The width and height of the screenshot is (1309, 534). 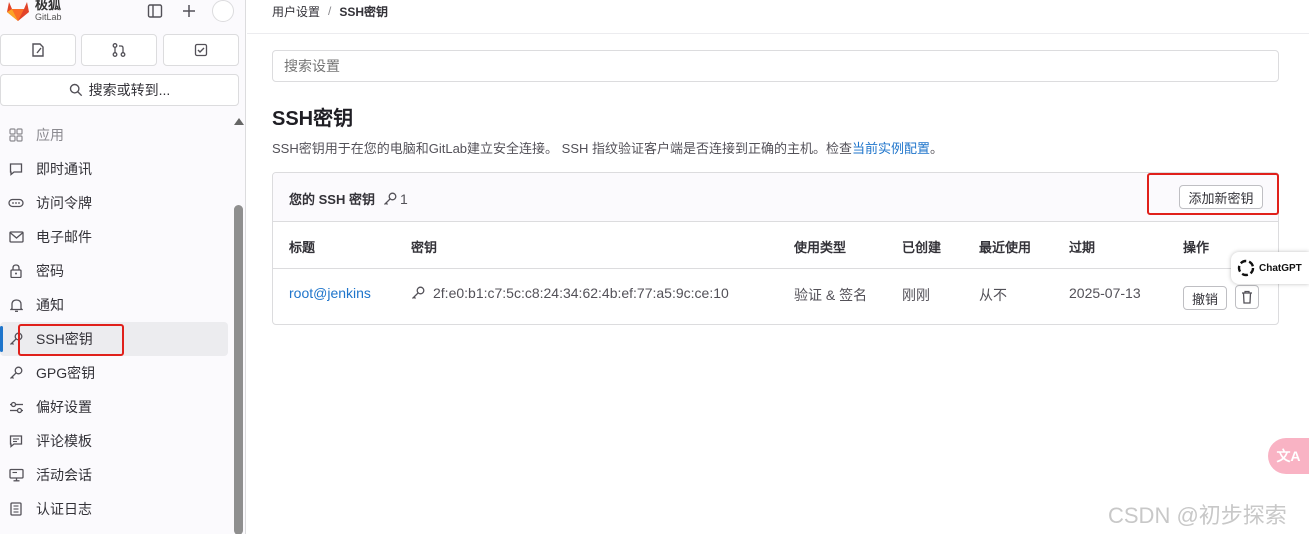 What do you see at coordinates (891, 148) in the screenshot?
I see `instance-config-link: 当前实例配置` at bounding box center [891, 148].